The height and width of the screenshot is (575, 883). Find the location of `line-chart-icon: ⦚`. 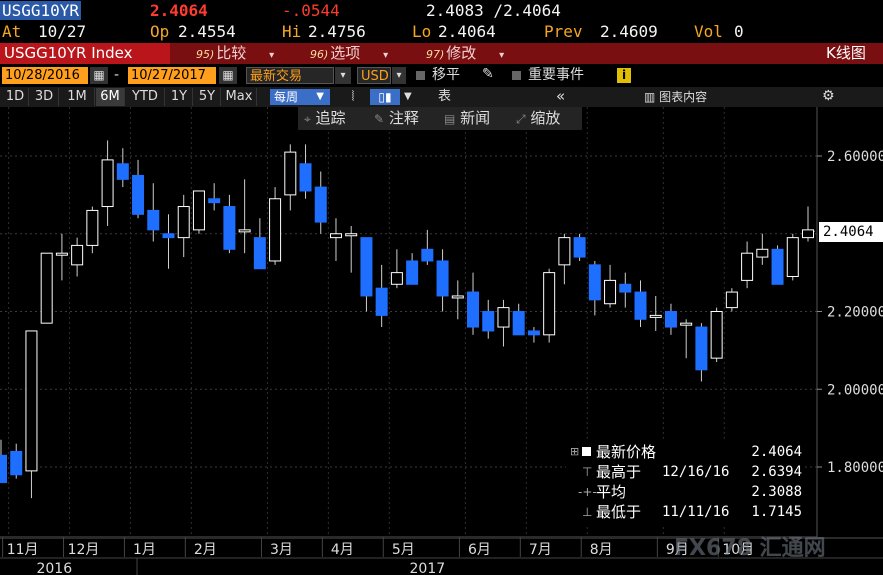

line-chart-icon: ⦚ is located at coordinates (353, 97).